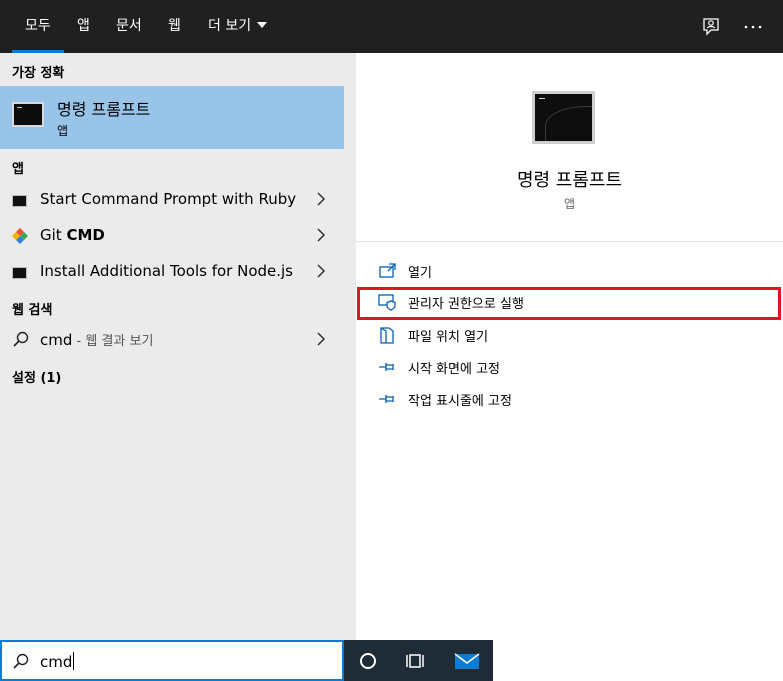  Describe the element at coordinates (542, 98) in the screenshot. I see `prompt-cursor` at that location.